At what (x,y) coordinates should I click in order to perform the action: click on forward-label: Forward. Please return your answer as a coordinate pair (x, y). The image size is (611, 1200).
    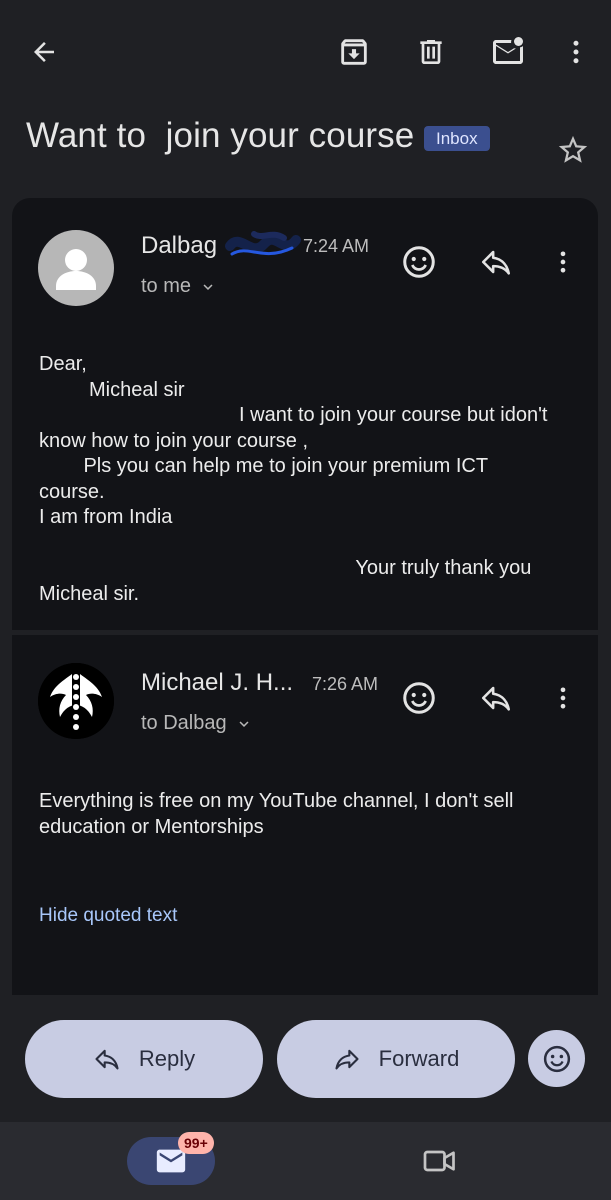
    Looking at the image, I should click on (419, 1058).